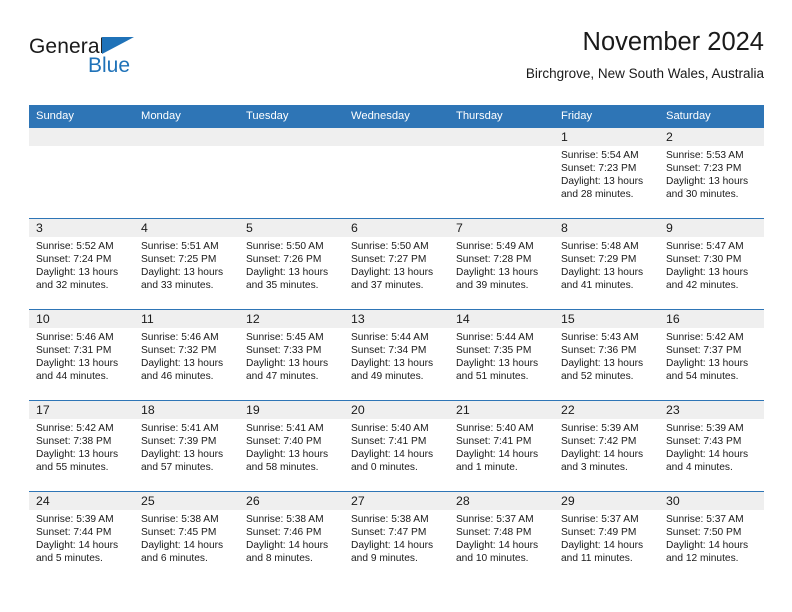 The height and width of the screenshot is (612, 792). Describe the element at coordinates (599, 260) in the screenshot. I see `sunset-text: Sunset: 7:29 PM` at that location.